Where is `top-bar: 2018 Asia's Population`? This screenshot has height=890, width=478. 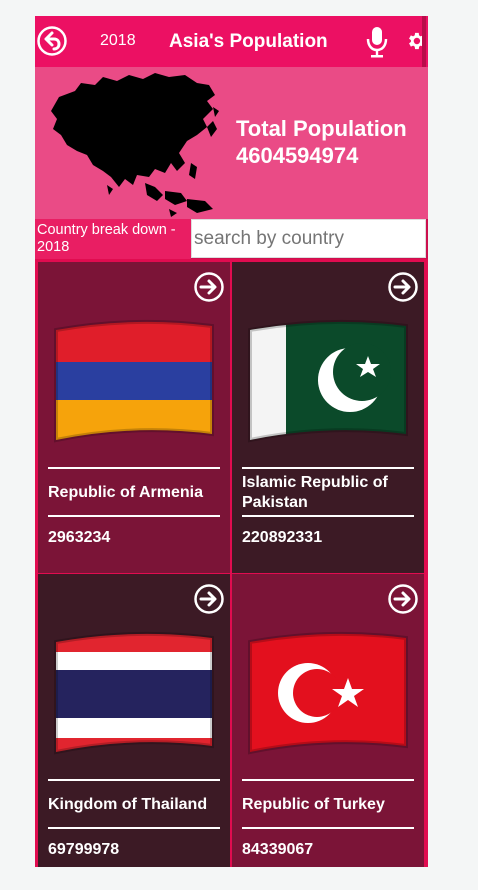 top-bar: 2018 Asia's Population is located at coordinates (231, 41).